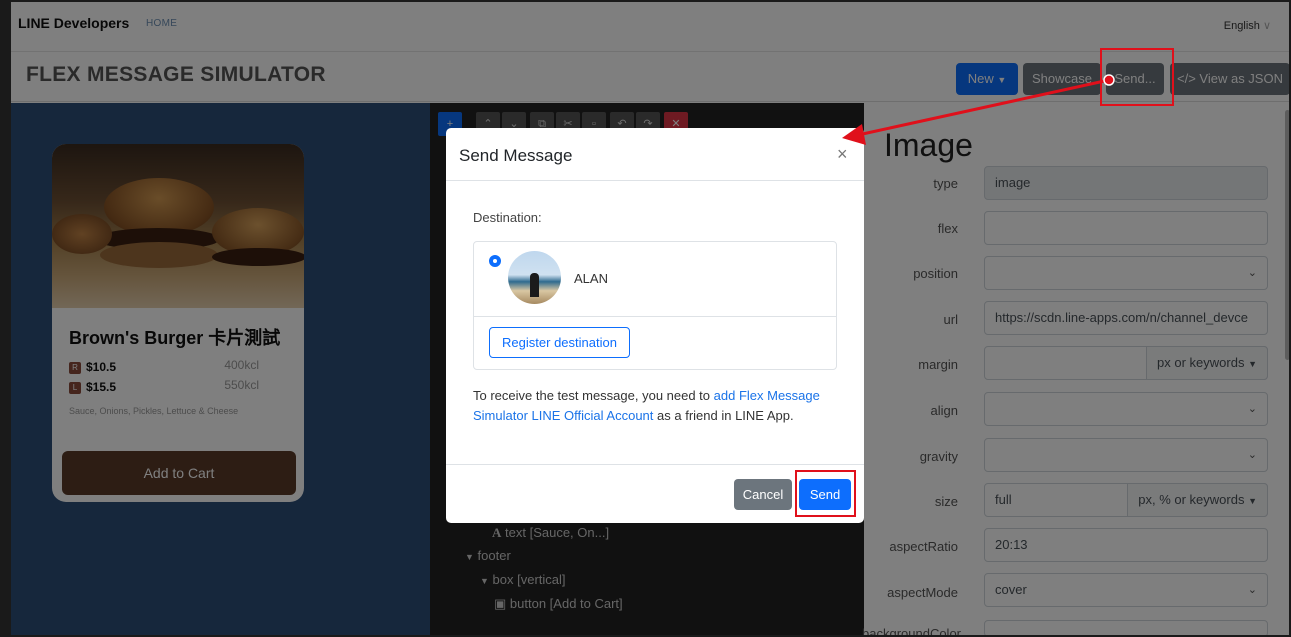  Describe the element at coordinates (763, 494) in the screenshot. I see `cancel-button: Cancel` at that location.